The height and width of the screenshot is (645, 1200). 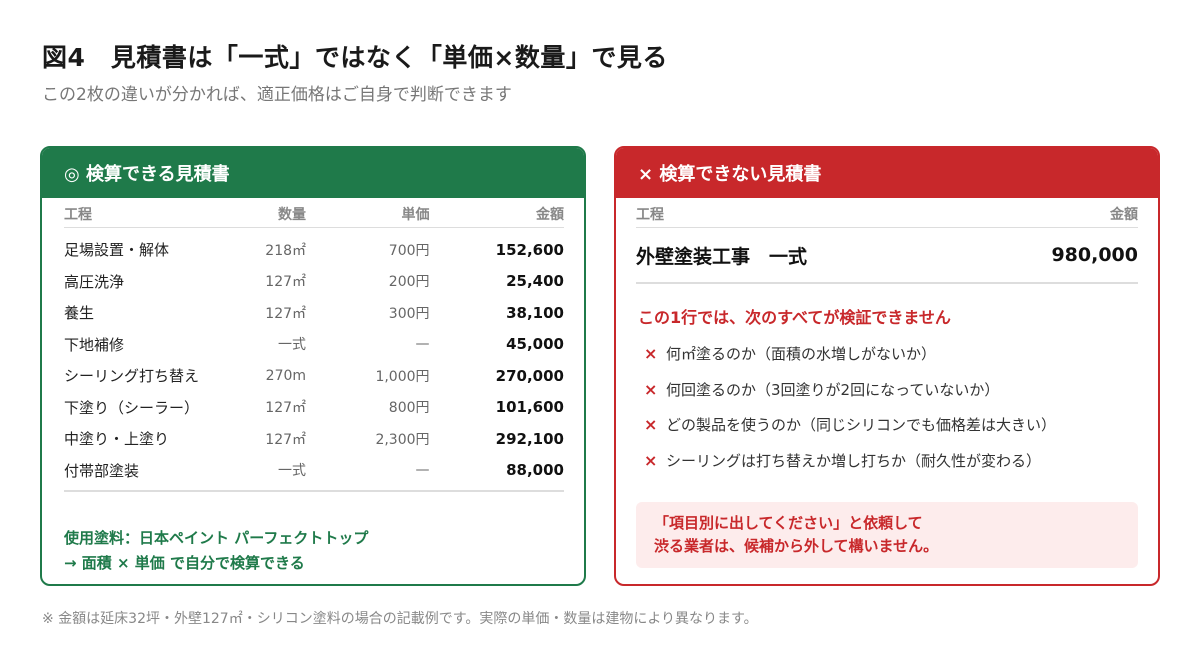 I want to click on row-amount: 270,000, so click(x=529, y=375).